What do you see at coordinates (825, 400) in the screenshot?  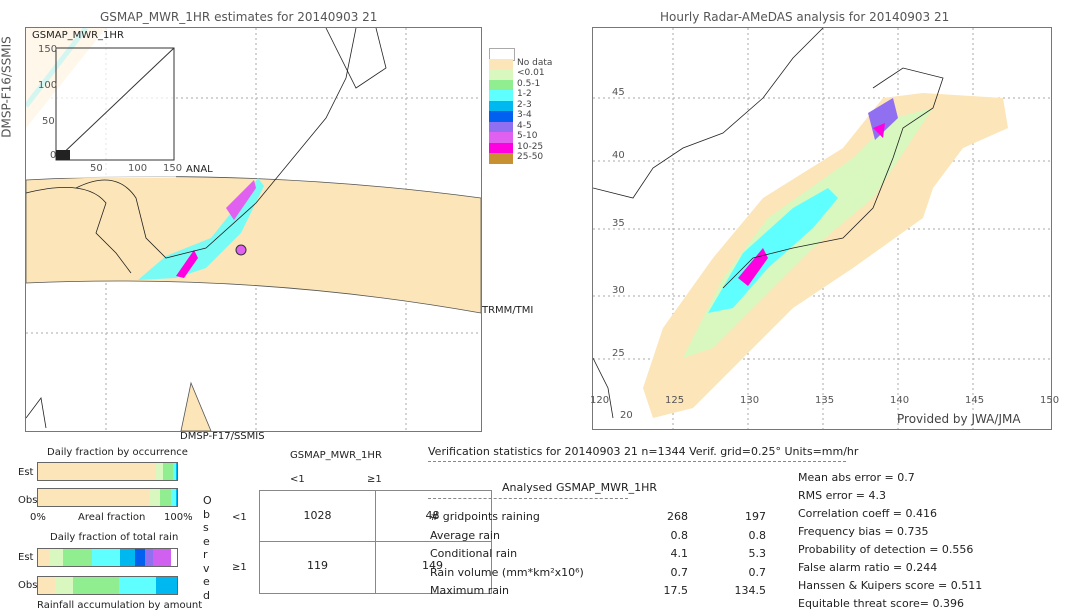 I see `lon-tick: 135` at bounding box center [825, 400].